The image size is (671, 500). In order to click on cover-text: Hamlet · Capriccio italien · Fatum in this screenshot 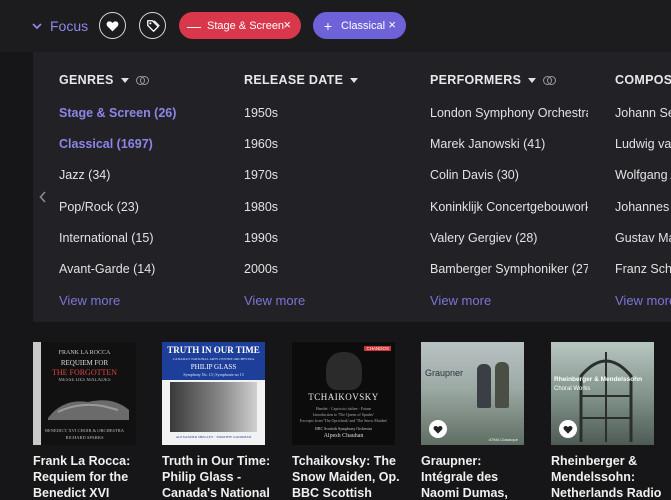, I will do `click(343, 408)`.